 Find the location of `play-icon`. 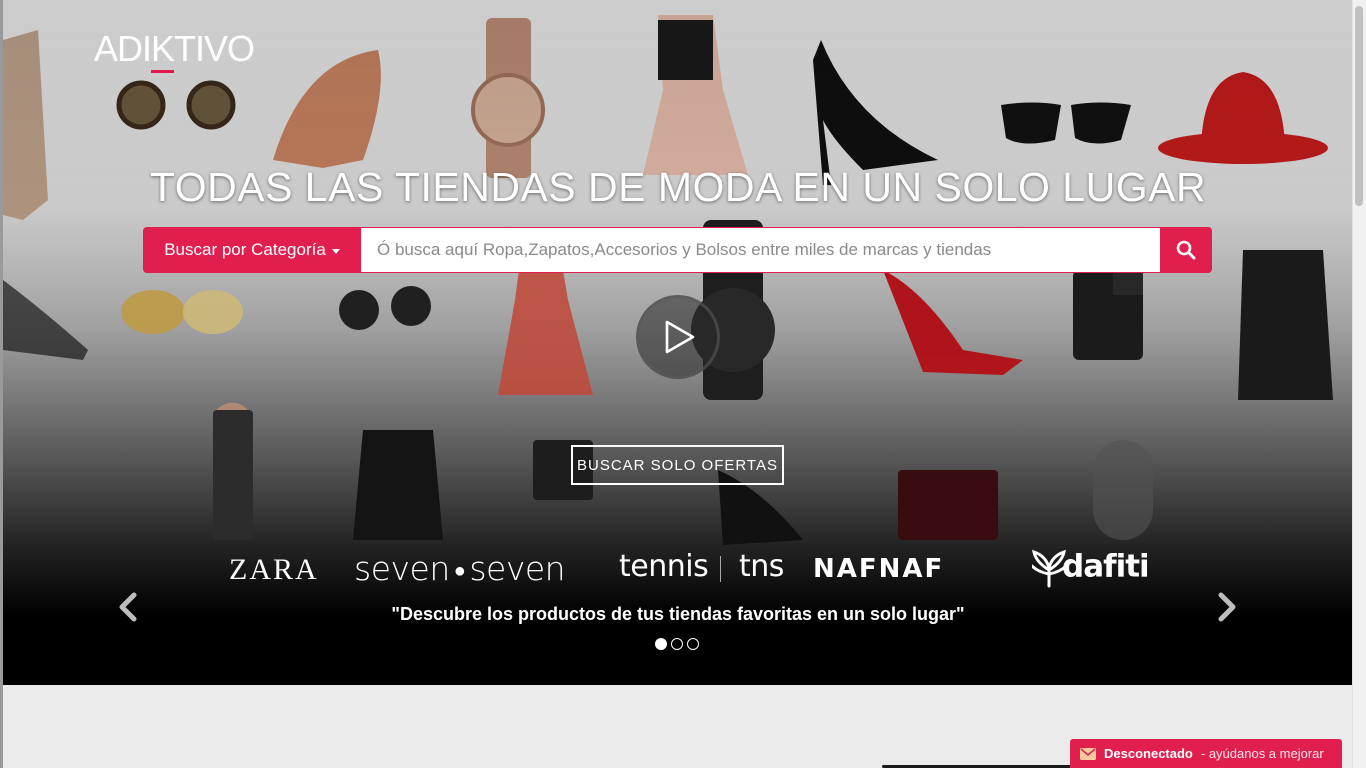

play-icon is located at coordinates (680, 337).